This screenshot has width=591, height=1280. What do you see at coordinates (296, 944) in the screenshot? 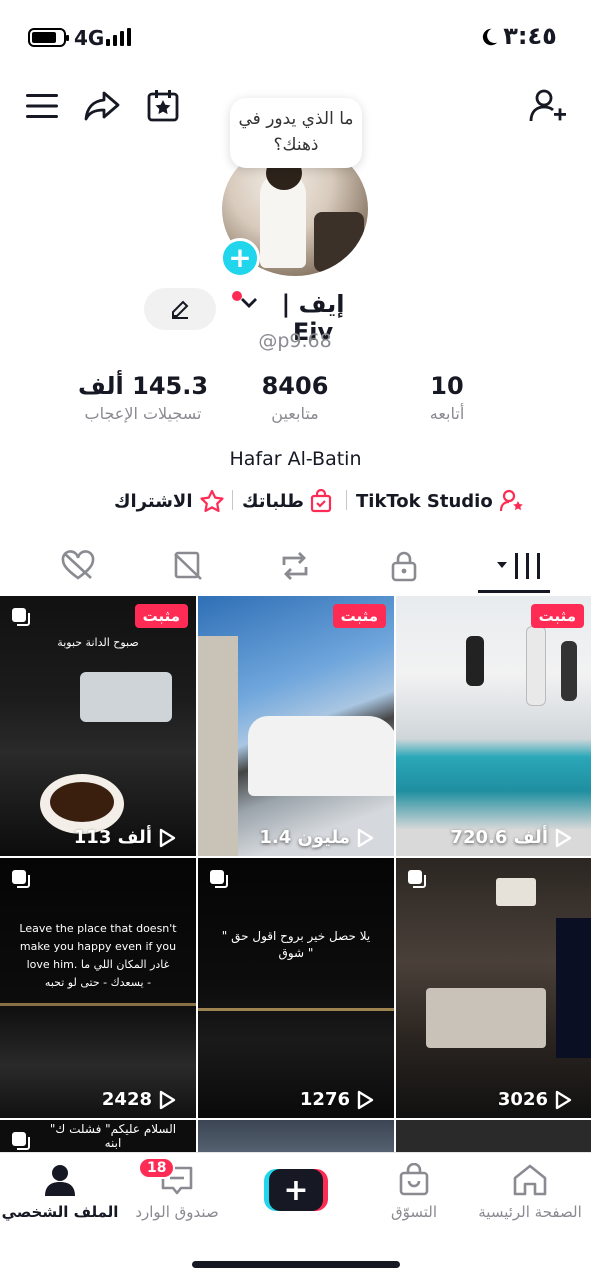
I see `video-caption: " يلا حصل خير بروح اقول حق شوق "` at bounding box center [296, 944].